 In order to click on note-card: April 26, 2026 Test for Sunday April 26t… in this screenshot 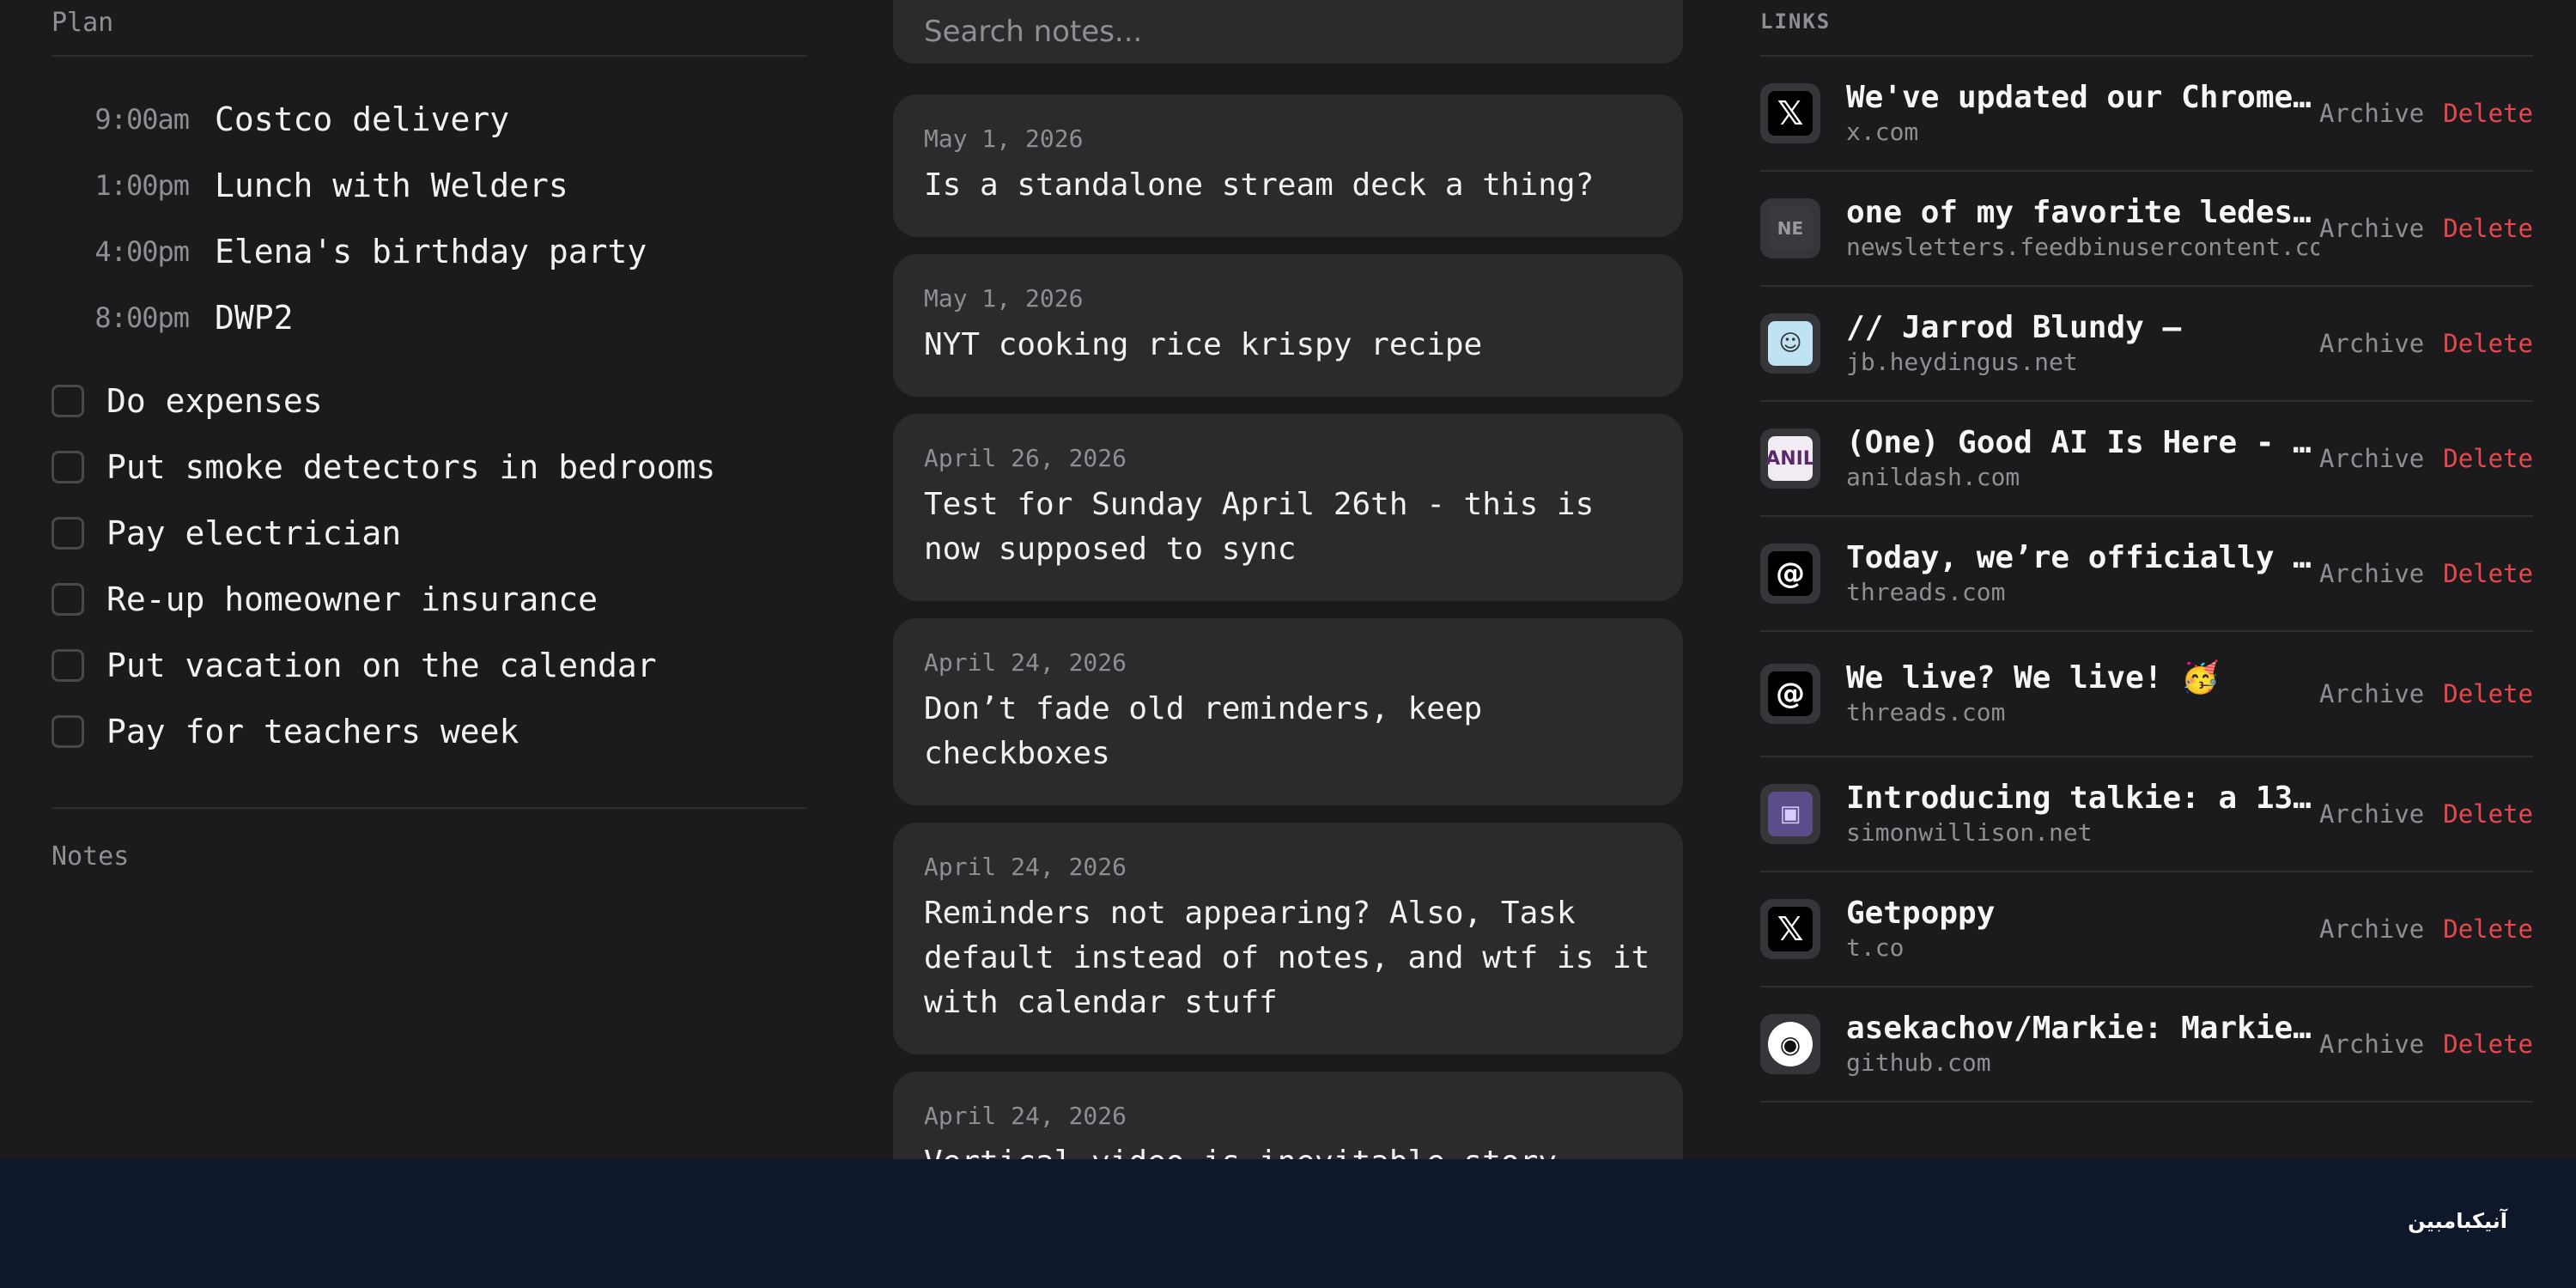, I will do `click(1288, 508)`.